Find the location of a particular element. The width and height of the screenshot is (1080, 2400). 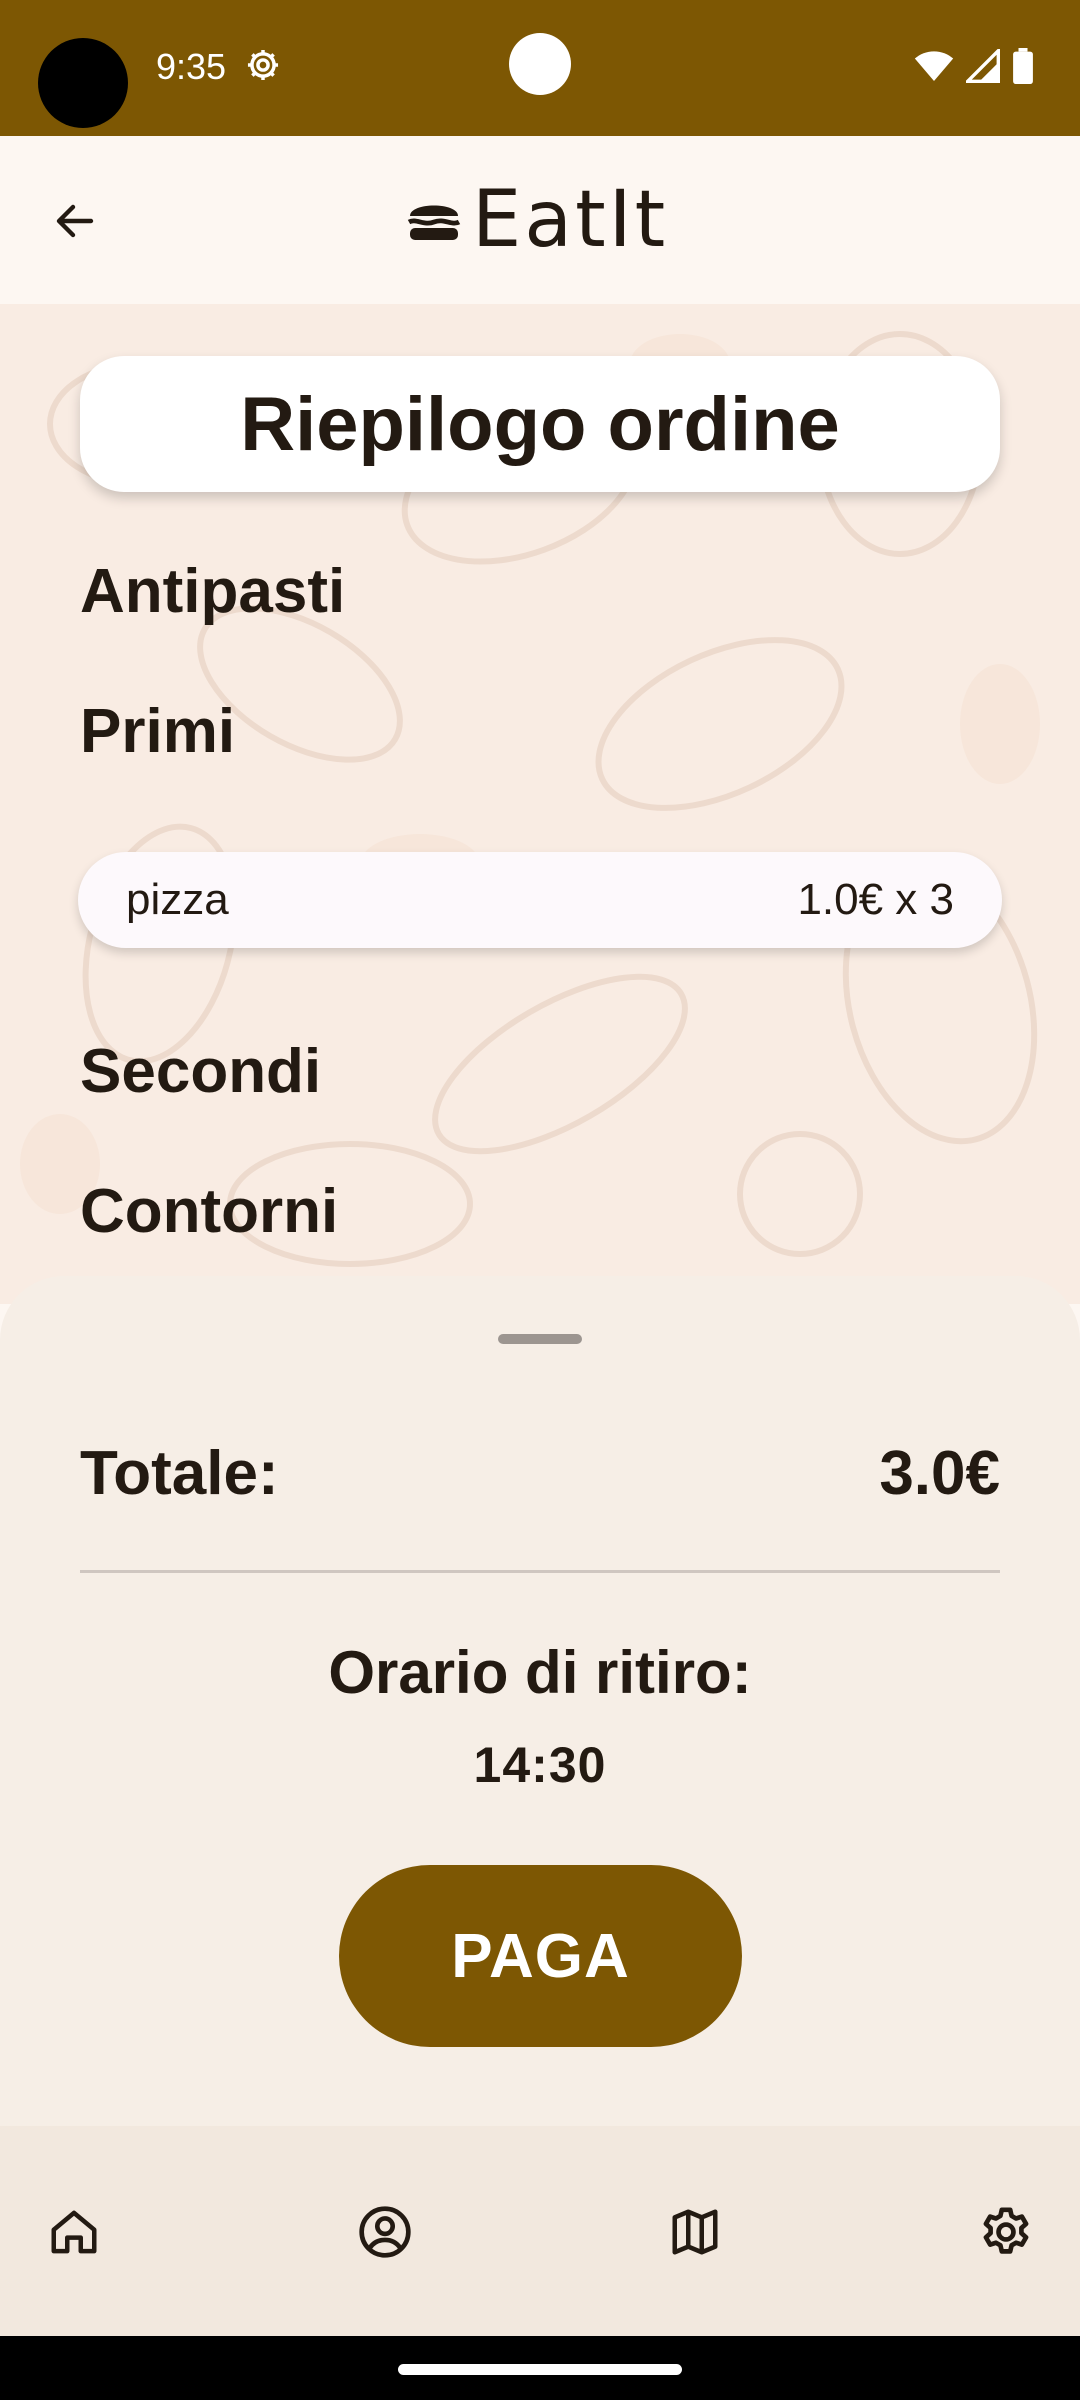

burger-icon is located at coordinates (434, 222).